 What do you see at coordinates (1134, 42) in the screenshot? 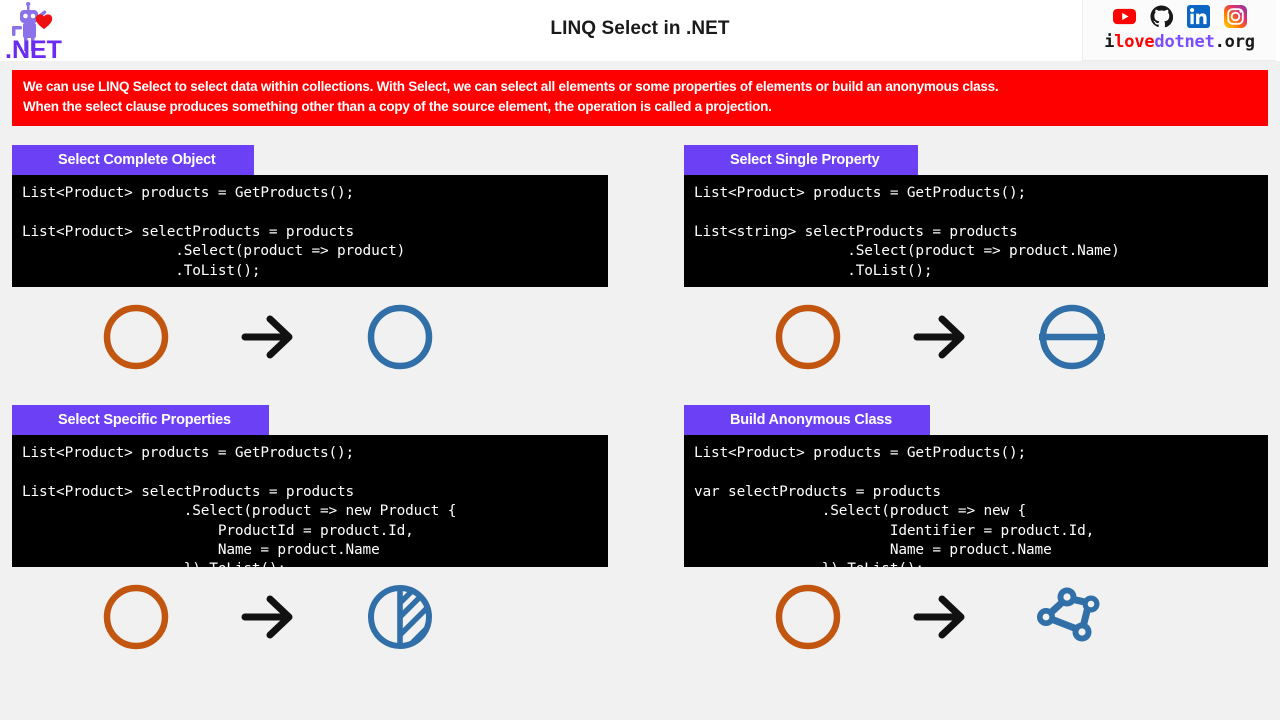
I see `brand-love: love` at bounding box center [1134, 42].